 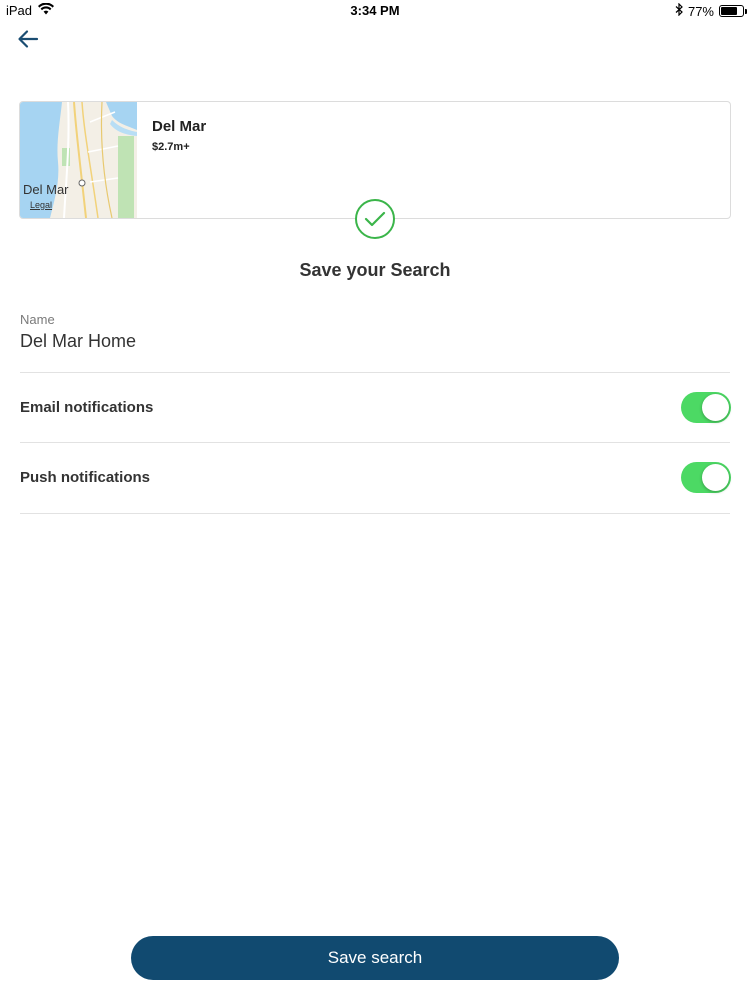 I want to click on map-legal-link: Legal, so click(x=41, y=205).